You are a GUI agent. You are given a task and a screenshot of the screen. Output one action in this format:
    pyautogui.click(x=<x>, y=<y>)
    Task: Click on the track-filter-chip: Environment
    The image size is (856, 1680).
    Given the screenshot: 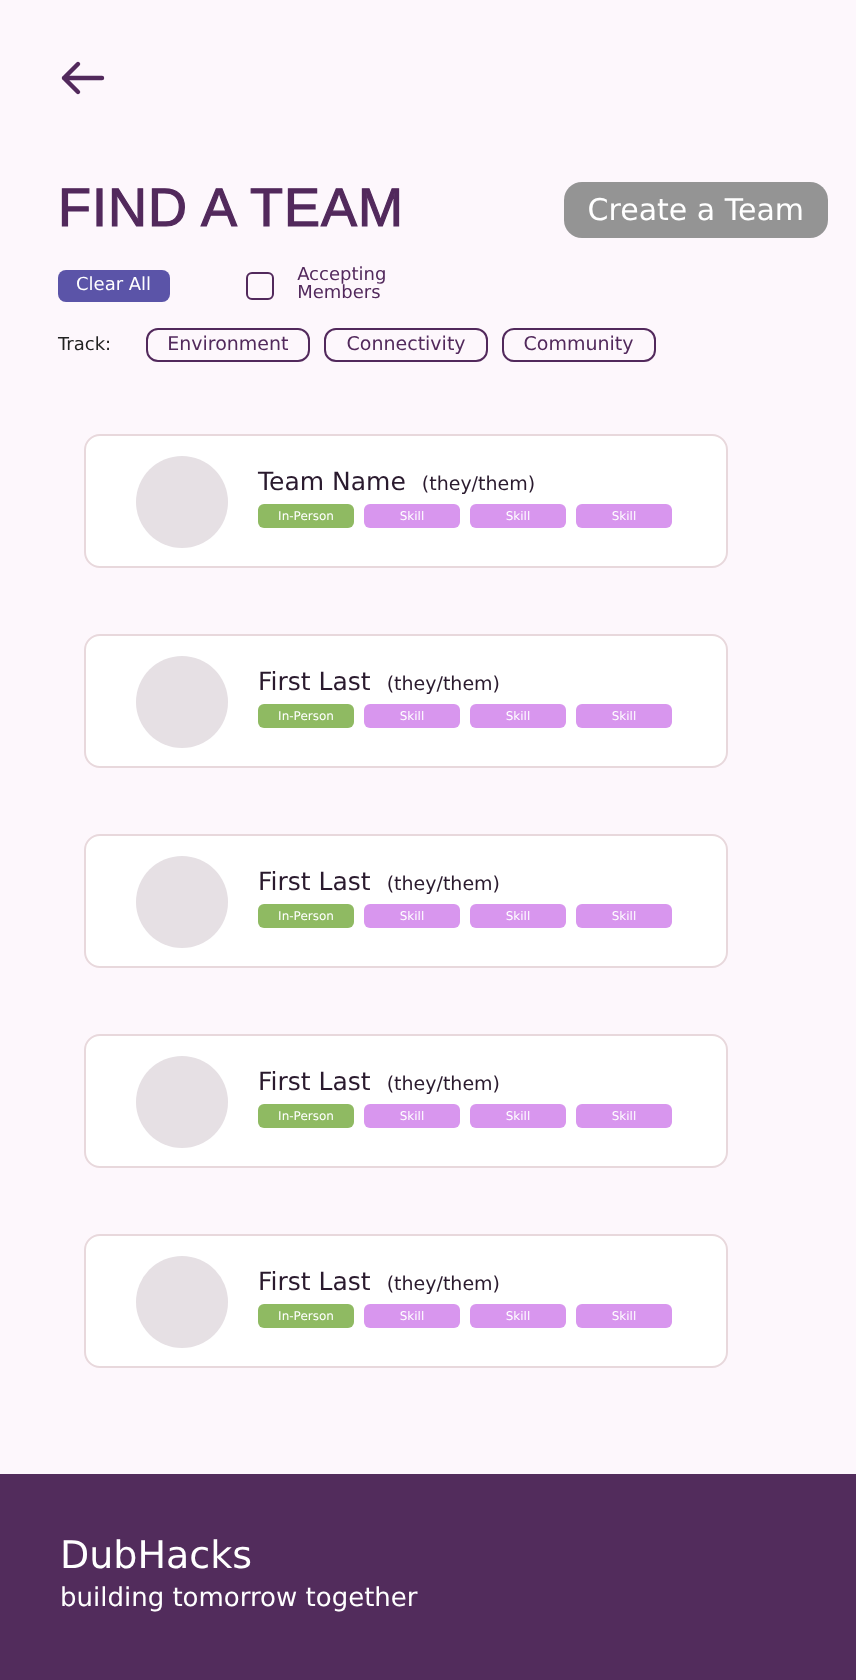 What is the action you would take?
    pyautogui.click(x=228, y=345)
    